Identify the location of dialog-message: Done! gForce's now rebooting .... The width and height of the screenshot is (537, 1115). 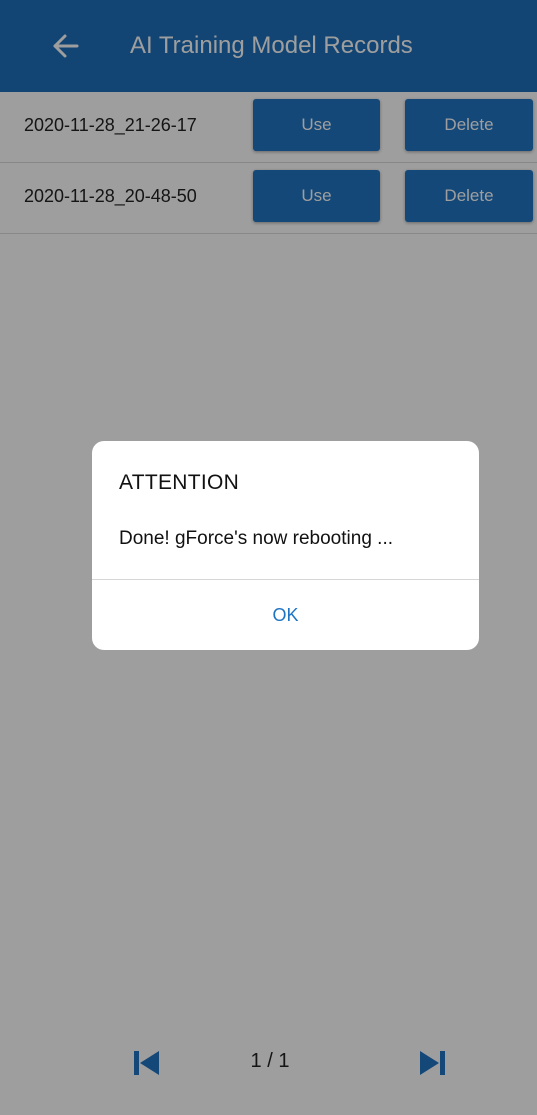
(256, 538).